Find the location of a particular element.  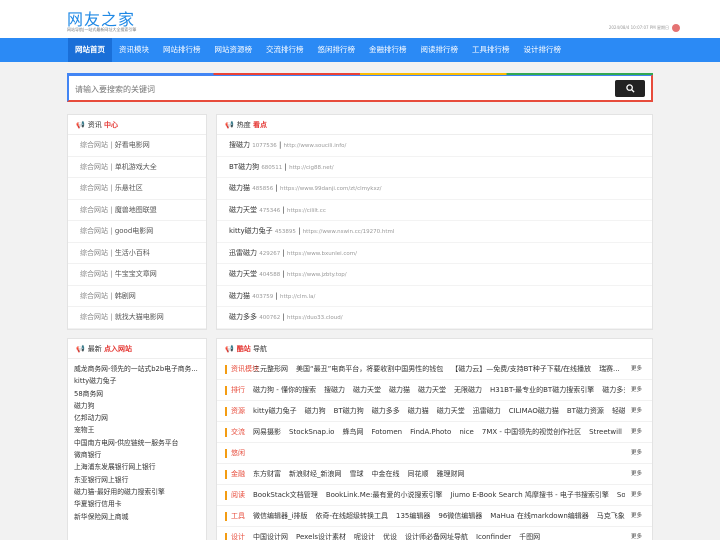

latest-item: 58商务网 is located at coordinates (137, 394).